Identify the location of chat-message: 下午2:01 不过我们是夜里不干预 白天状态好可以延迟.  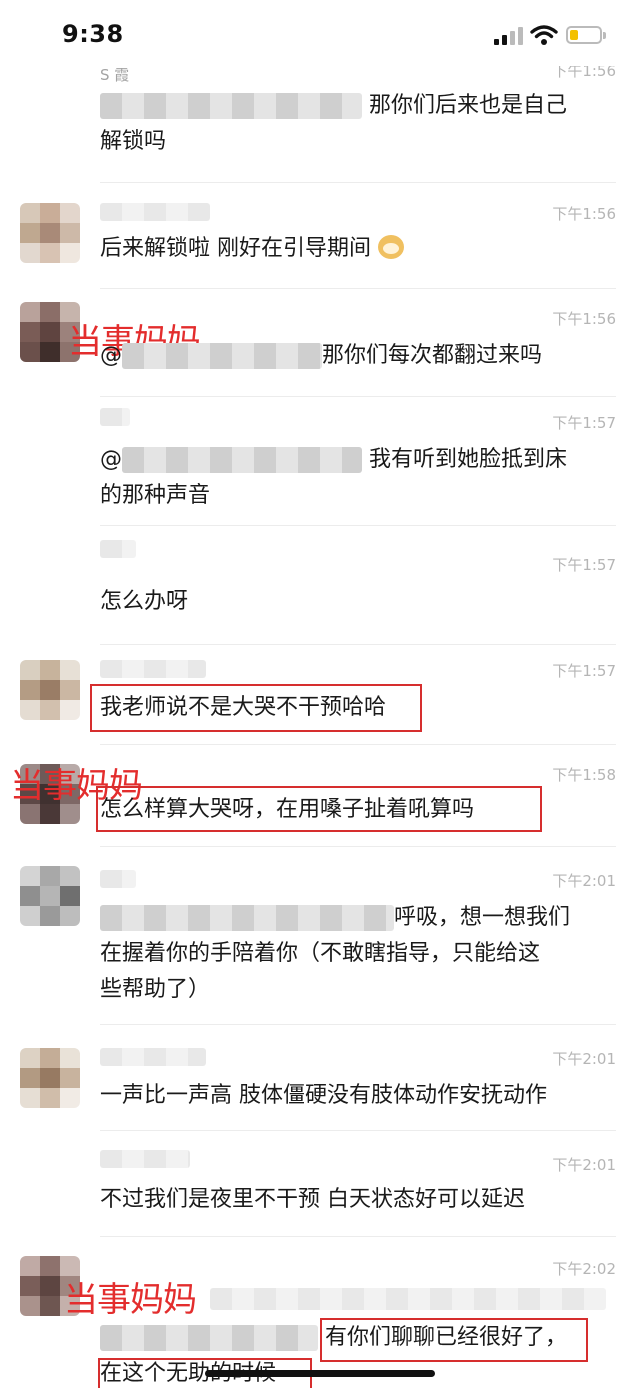
(320, 1185).